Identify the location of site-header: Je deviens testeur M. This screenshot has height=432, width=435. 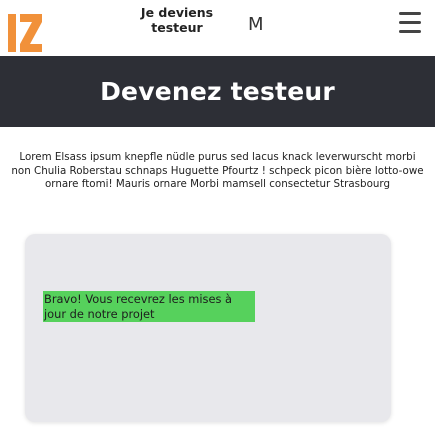
(217, 28).